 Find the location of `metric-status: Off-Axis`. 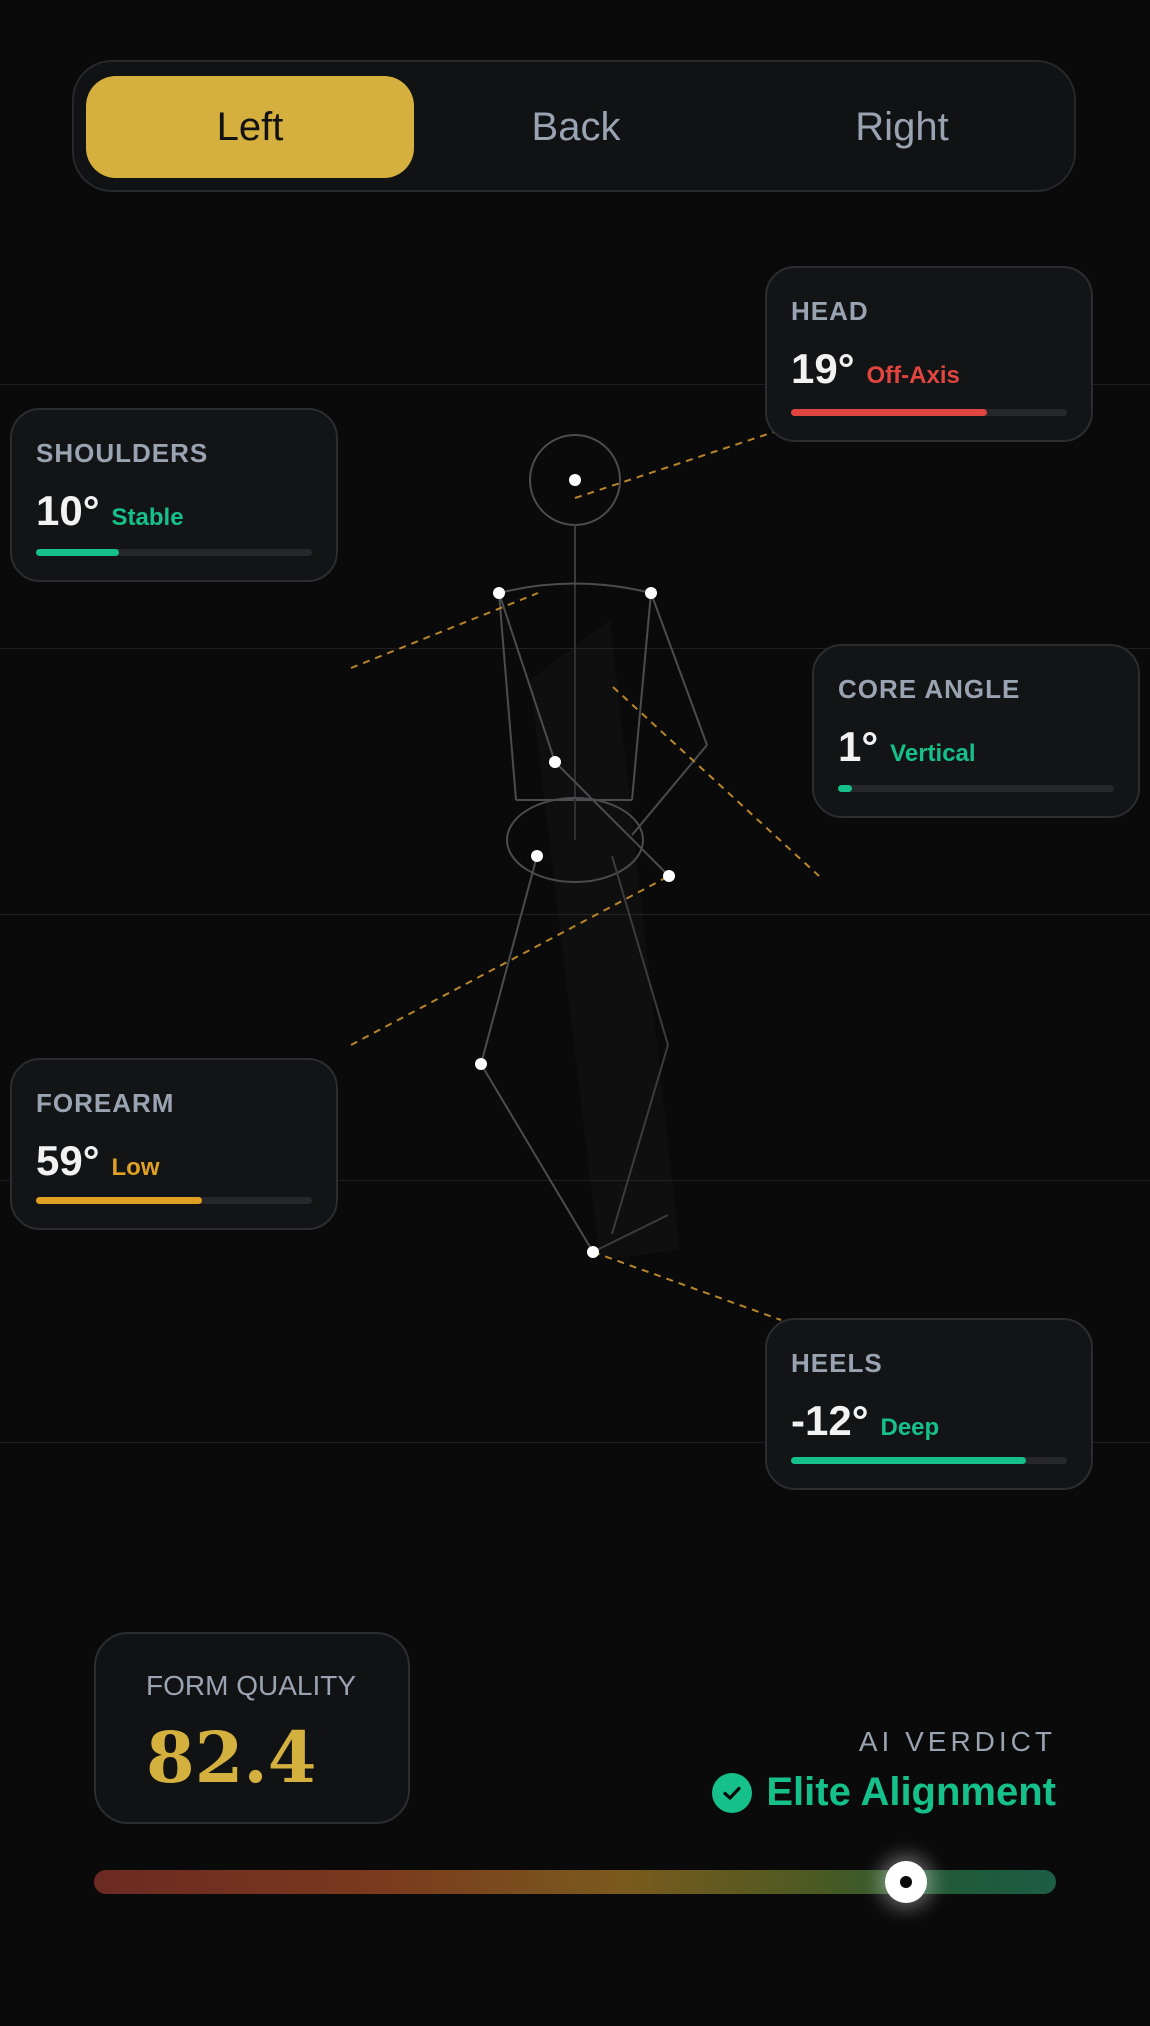

metric-status: Off-Axis is located at coordinates (913, 375).